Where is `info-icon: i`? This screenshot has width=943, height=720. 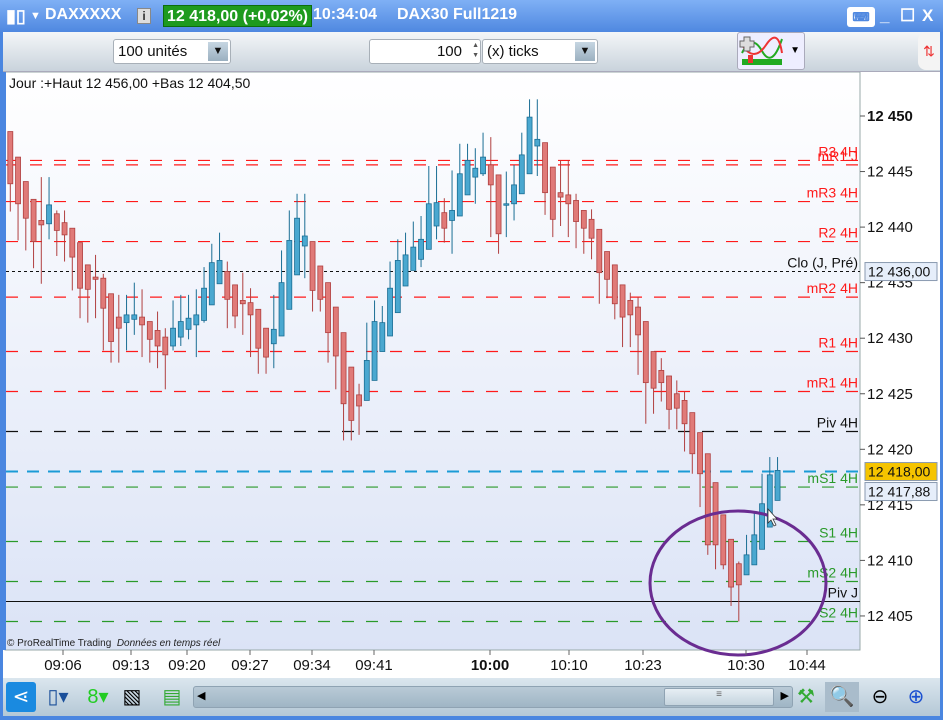
info-icon: i is located at coordinates (144, 16).